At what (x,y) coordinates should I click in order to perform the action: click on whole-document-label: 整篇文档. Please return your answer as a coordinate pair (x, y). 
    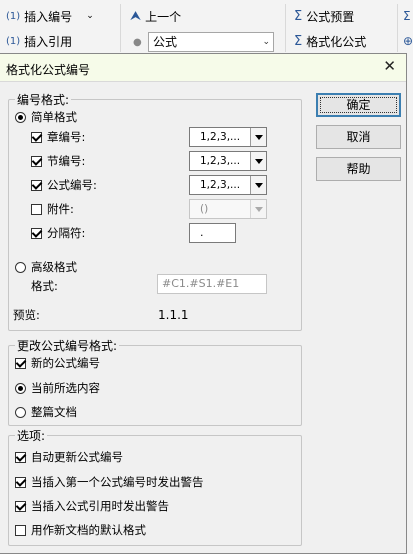
    Looking at the image, I should click on (54, 412).